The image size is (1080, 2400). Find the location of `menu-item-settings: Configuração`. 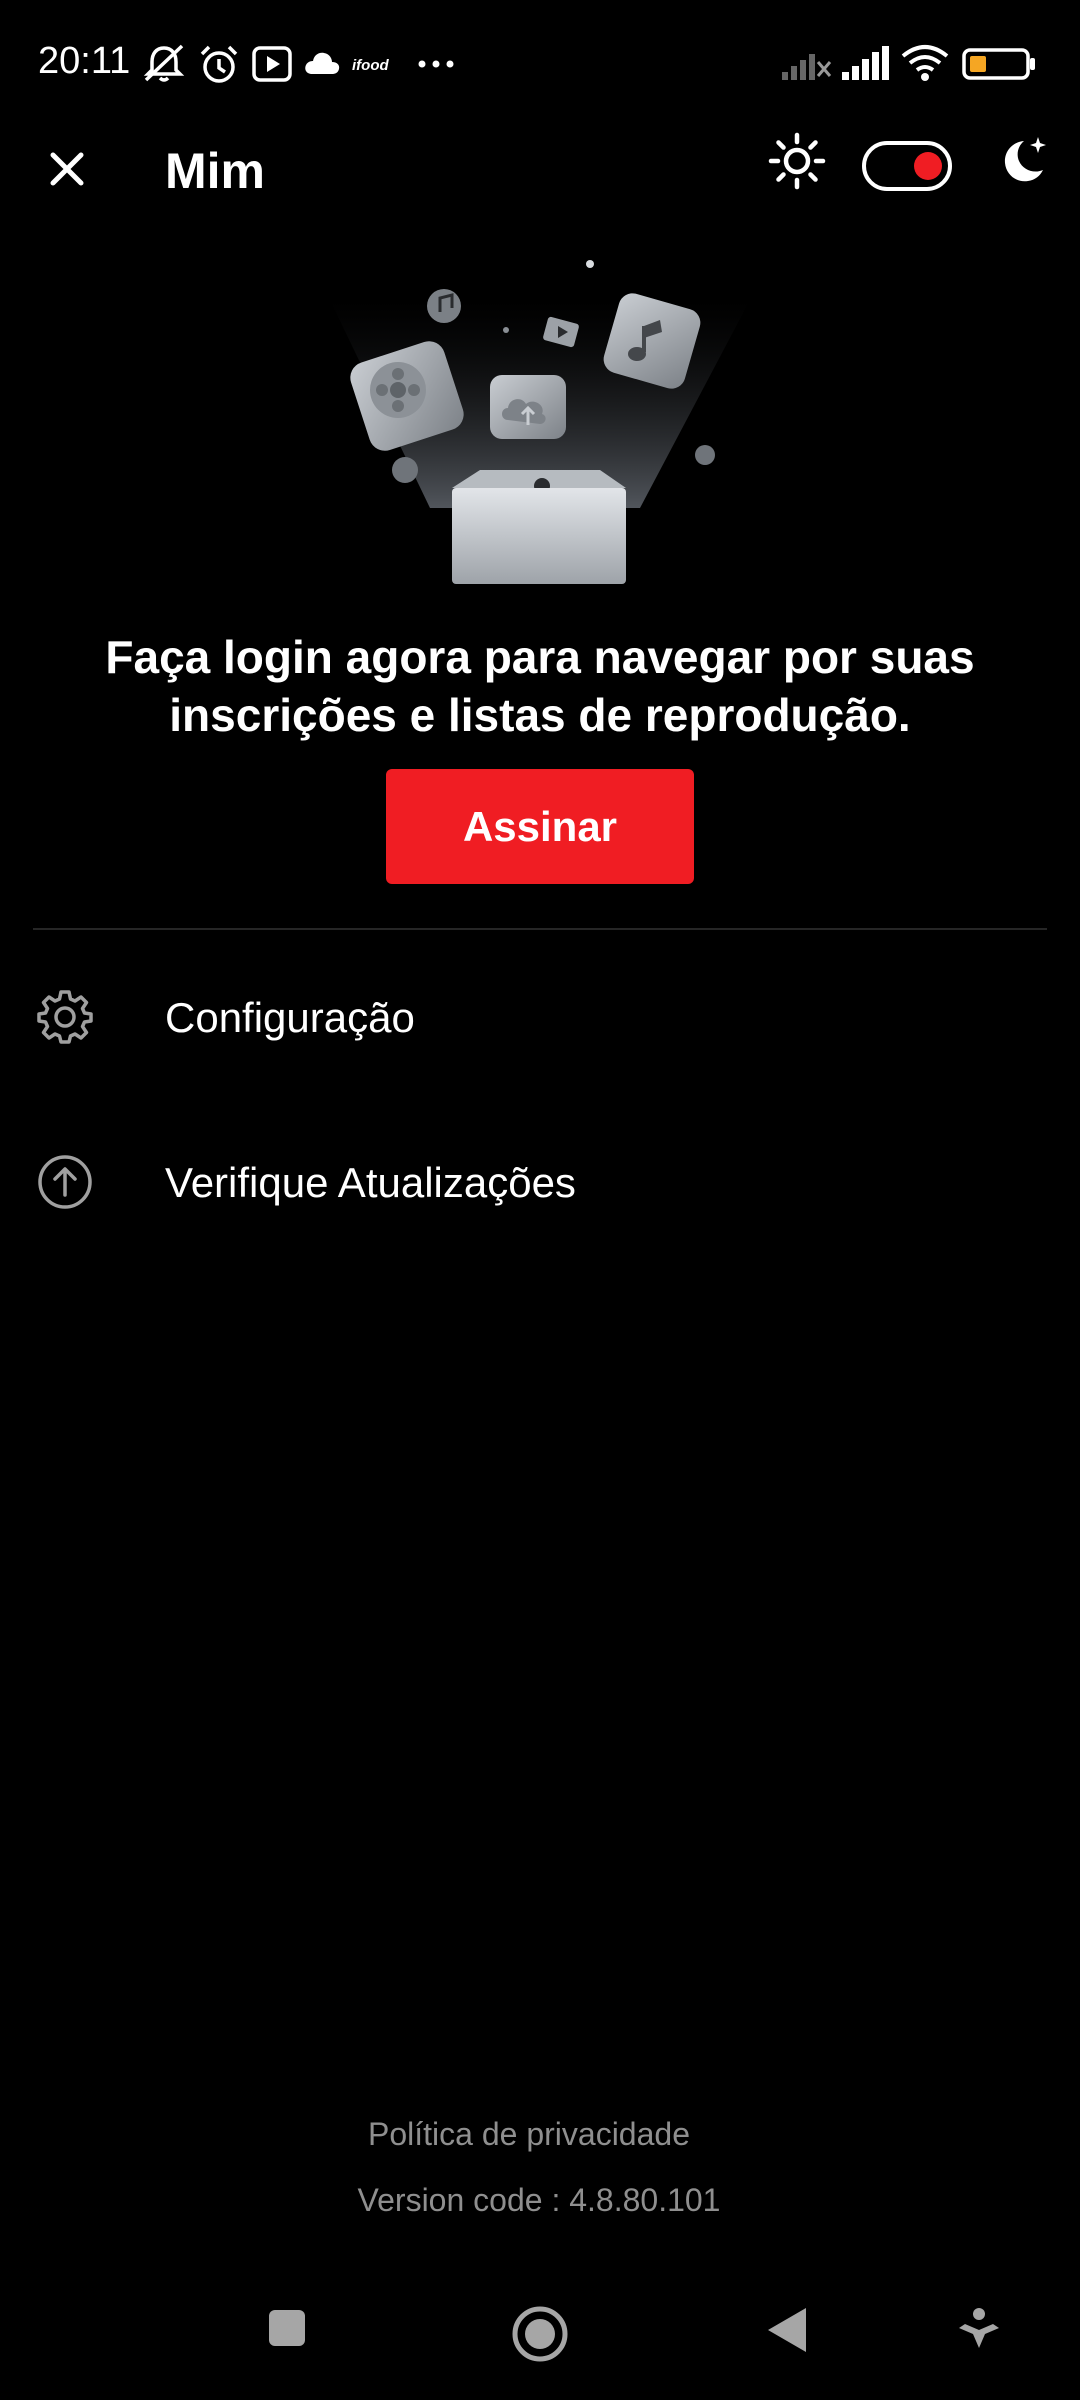

menu-item-settings: Configuração is located at coordinates (540, 1017).